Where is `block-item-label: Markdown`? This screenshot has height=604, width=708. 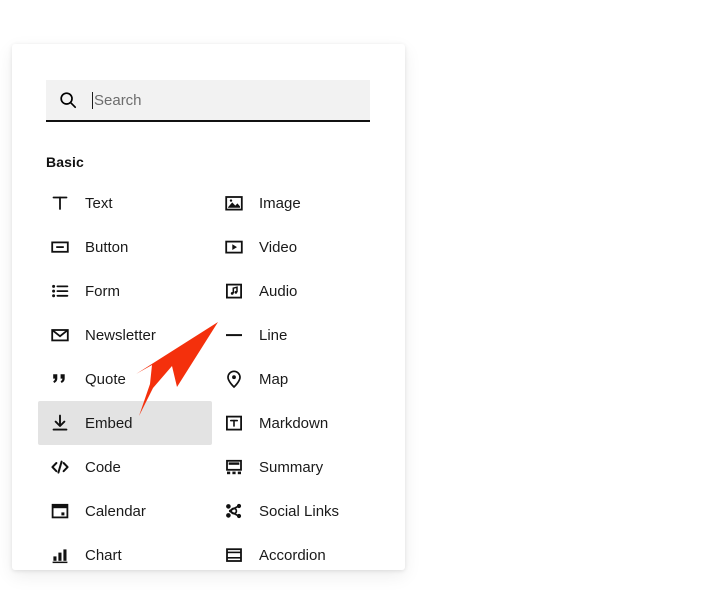 block-item-label: Markdown is located at coordinates (294, 423).